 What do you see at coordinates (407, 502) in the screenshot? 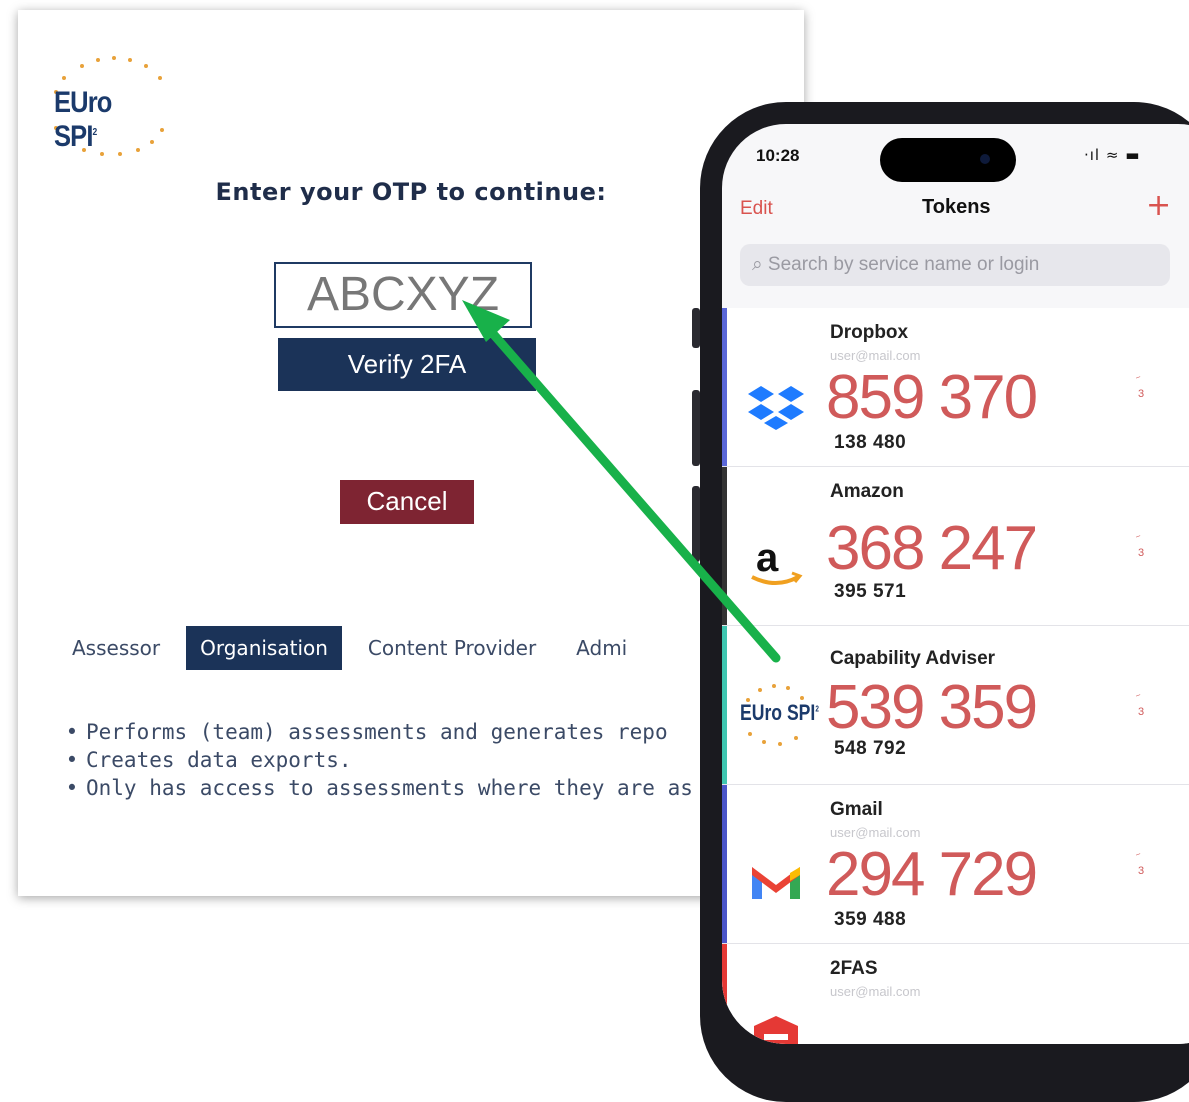
I see `cancel-button: Cancel` at bounding box center [407, 502].